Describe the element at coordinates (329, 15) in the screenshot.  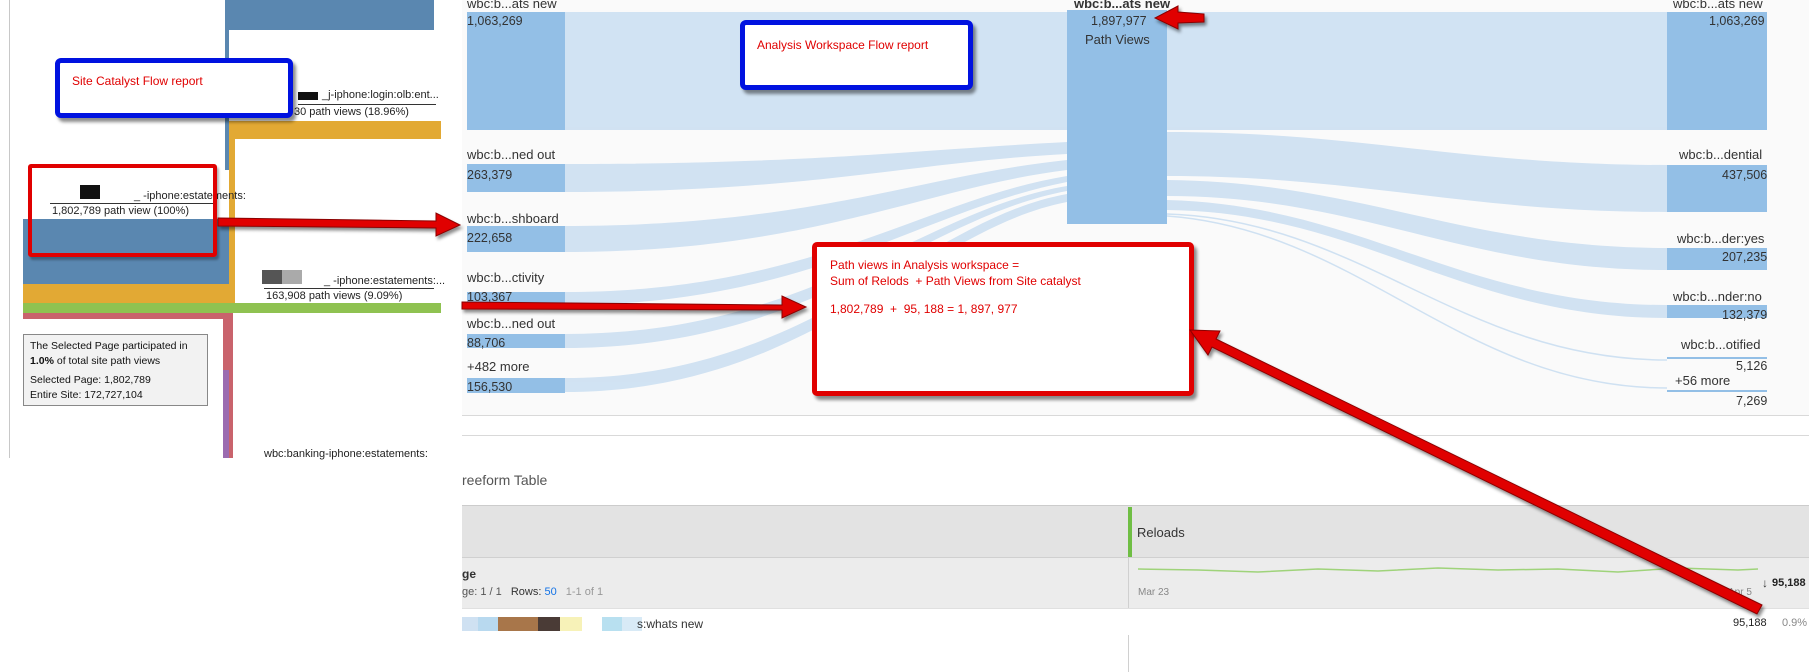
I see `flow-bar-top` at that location.